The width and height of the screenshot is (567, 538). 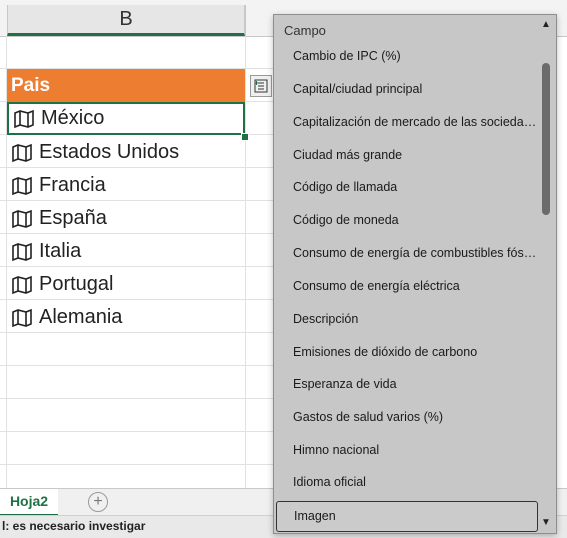 What do you see at coordinates (126, 218) in the screenshot?
I see `table-row: España` at bounding box center [126, 218].